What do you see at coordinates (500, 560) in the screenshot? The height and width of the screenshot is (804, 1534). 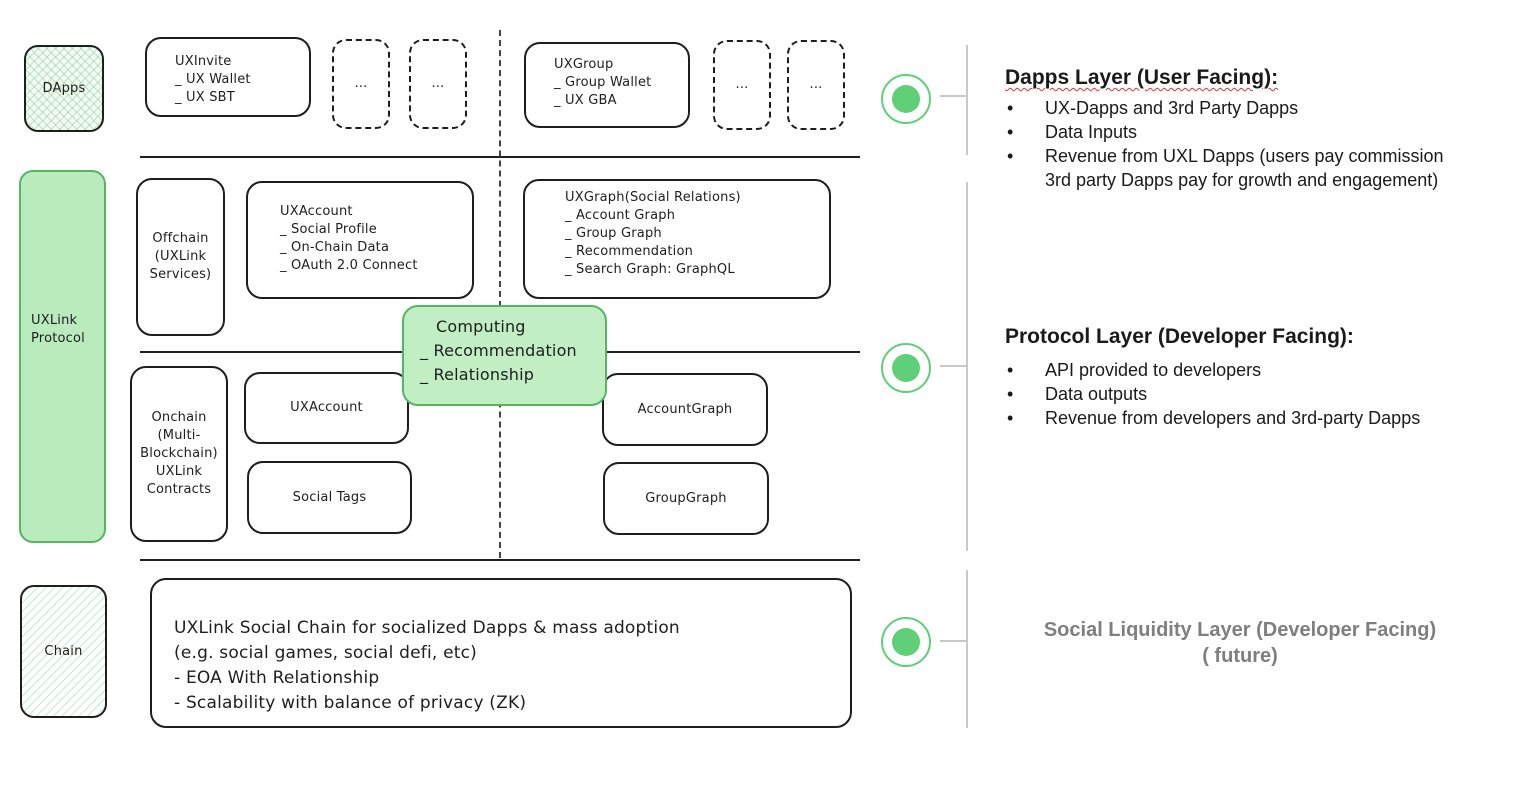 I see `protocol-chain-divider` at bounding box center [500, 560].